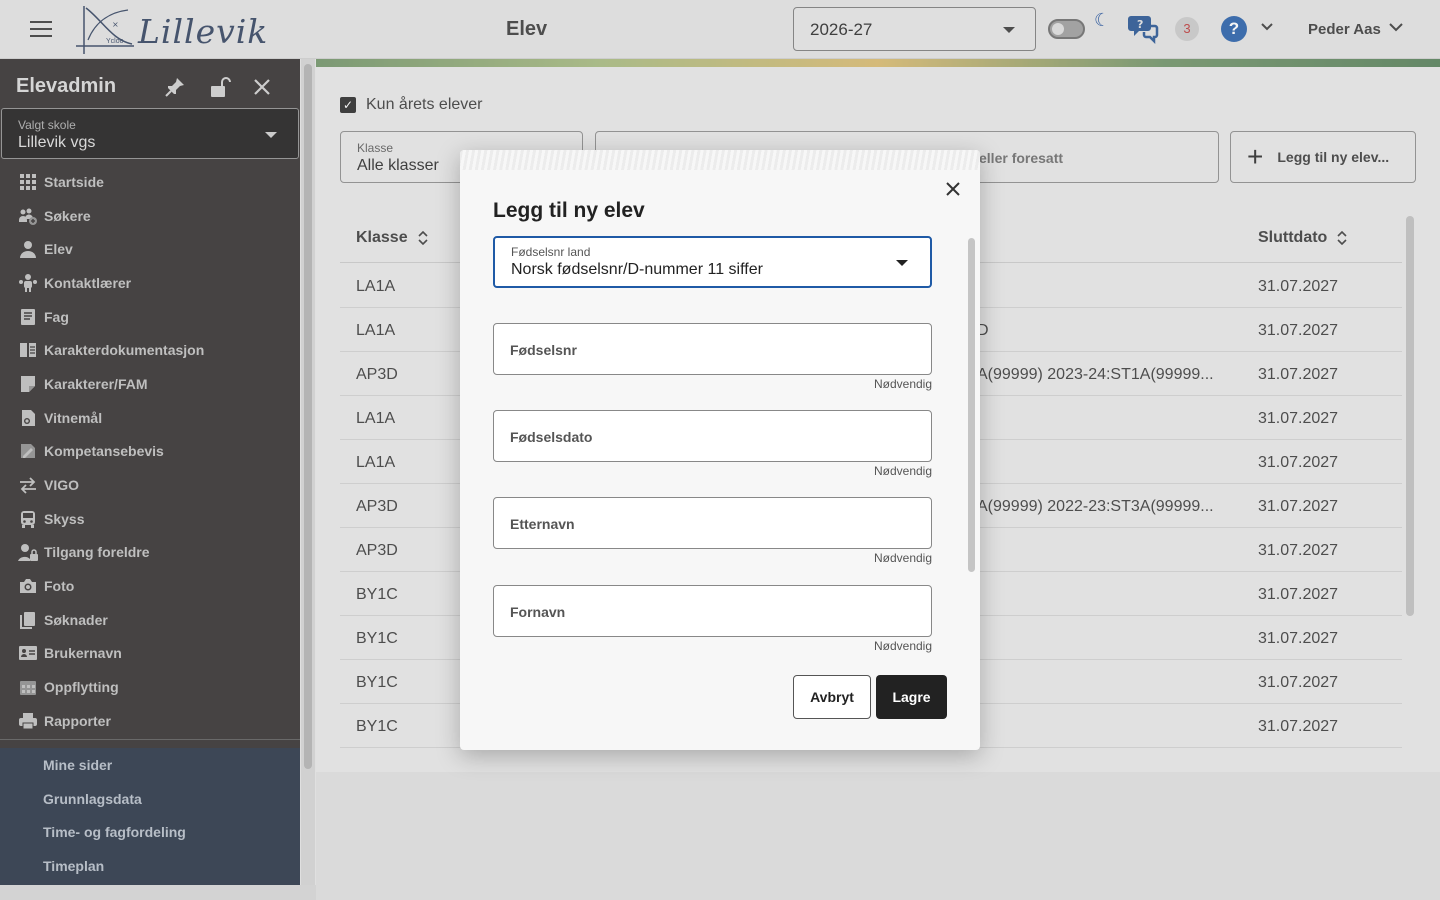 The image size is (1440, 900). I want to click on cancel-button: Avbryt, so click(832, 697).